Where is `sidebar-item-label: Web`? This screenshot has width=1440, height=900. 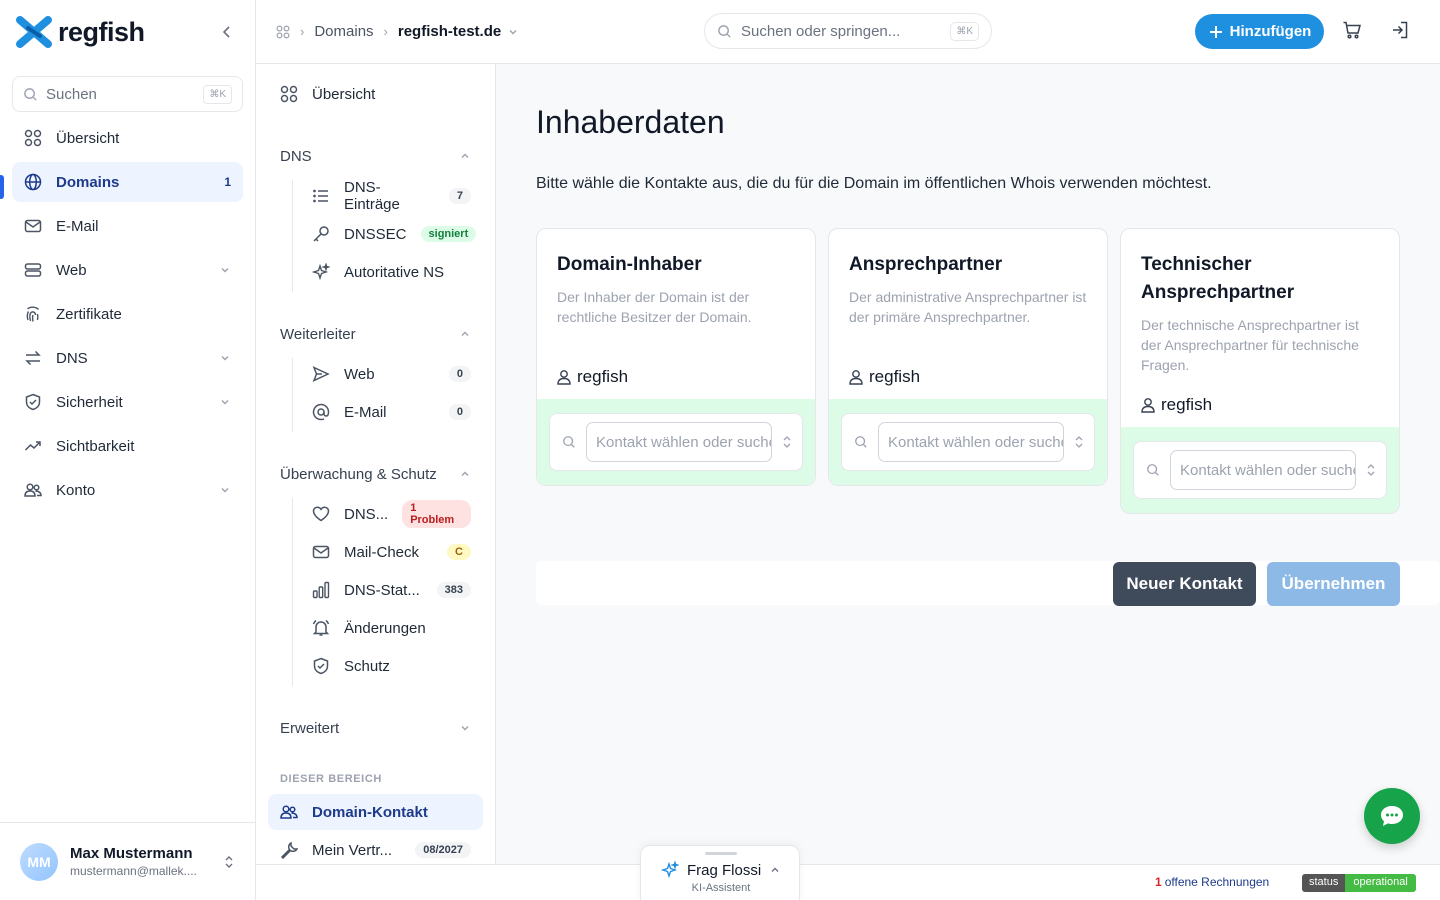 sidebar-item-label: Web is located at coordinates (71, 270).